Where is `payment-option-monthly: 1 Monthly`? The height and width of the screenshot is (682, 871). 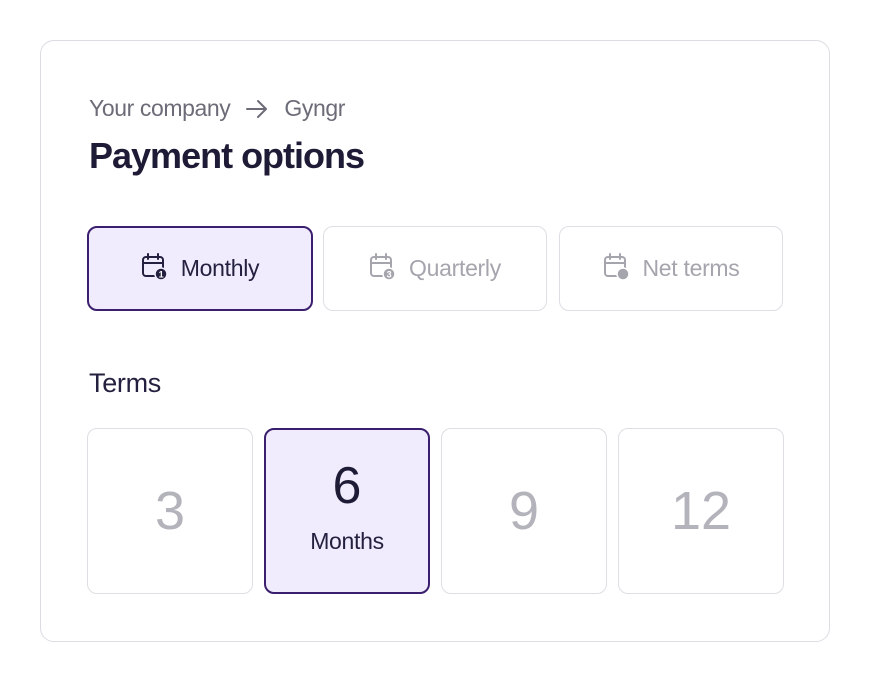 payment-option-monthly: 1 Monthly is located at coordinates (200, 268).